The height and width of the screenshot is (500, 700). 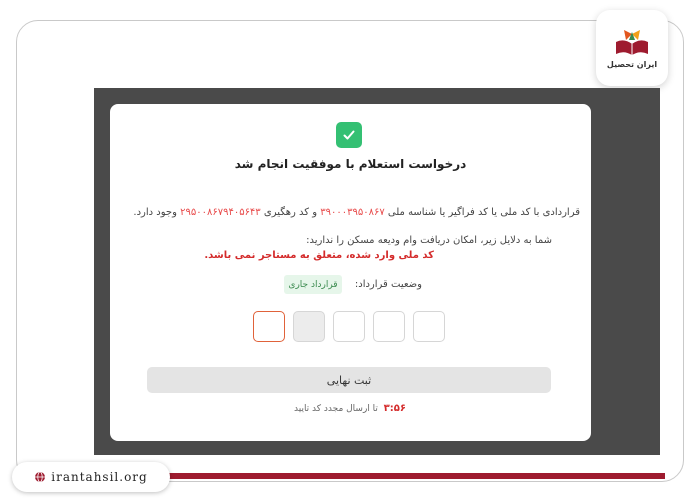 I want to click on site-url-pill: irantahsil.org, so click(x=91, y=477).